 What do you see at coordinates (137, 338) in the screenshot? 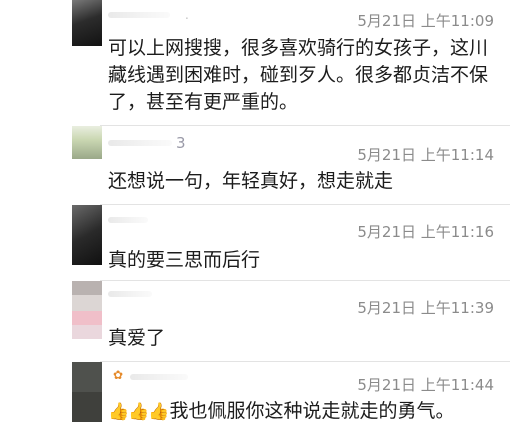
I see `comment-text: 真爱了` at bounding box center [137, 338].